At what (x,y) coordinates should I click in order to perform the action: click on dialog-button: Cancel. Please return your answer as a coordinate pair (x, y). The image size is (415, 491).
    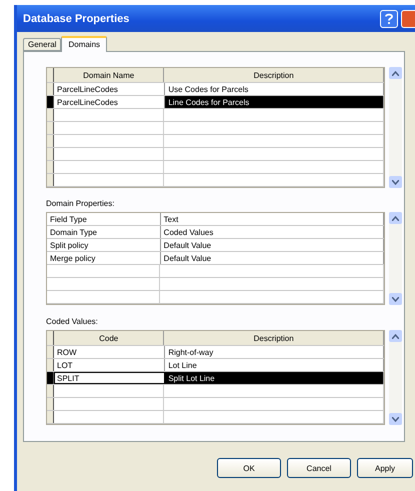
    Looking at the image, I should click on (319, 468).